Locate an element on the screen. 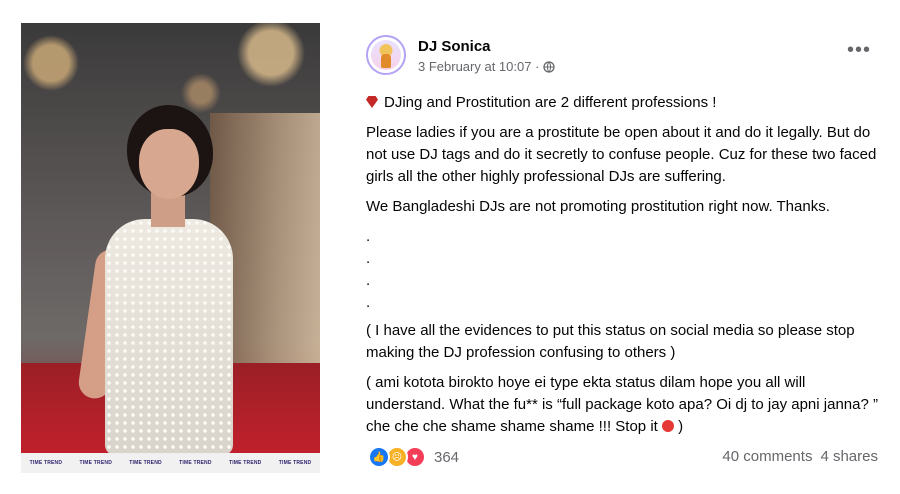 The height and width of the screenshot is (494, 900). reactions-count: 364 is located at coordinates (446, 457).